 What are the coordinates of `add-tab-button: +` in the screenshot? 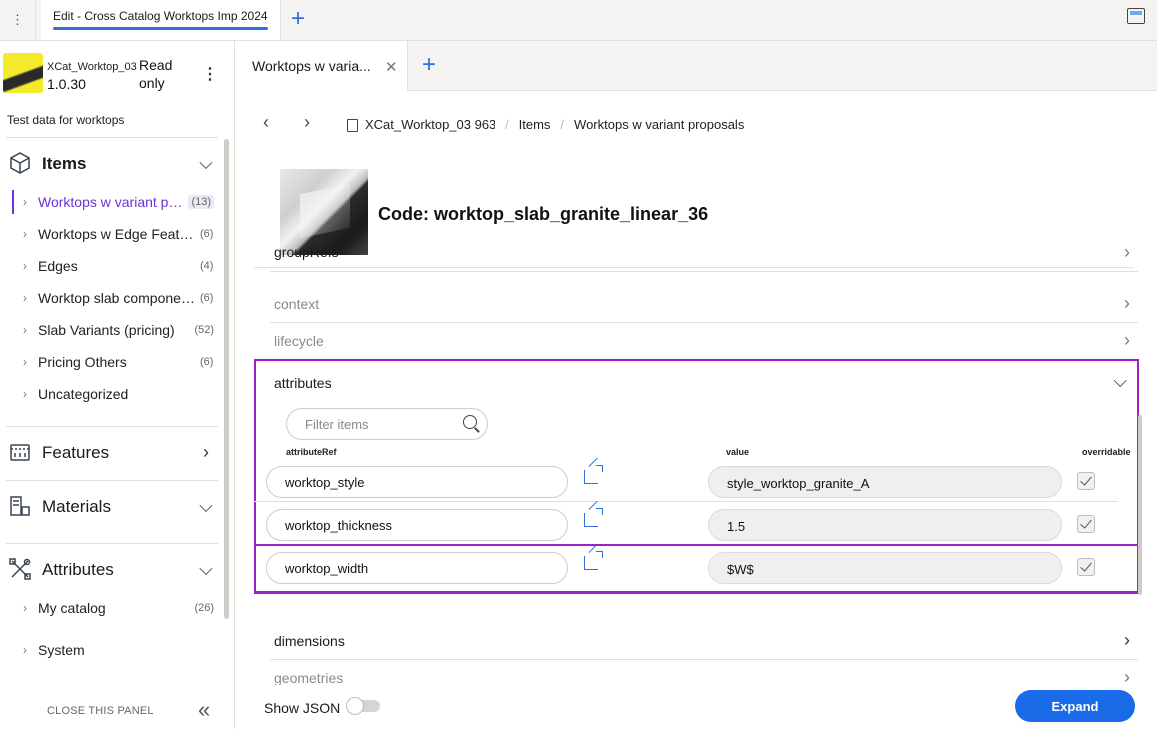 It's located at (429, 65).